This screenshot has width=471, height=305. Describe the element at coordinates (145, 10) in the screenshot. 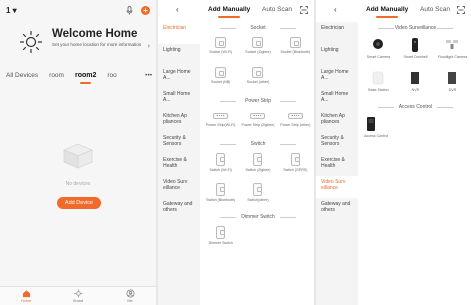

I see `add-icon: +` at that location.